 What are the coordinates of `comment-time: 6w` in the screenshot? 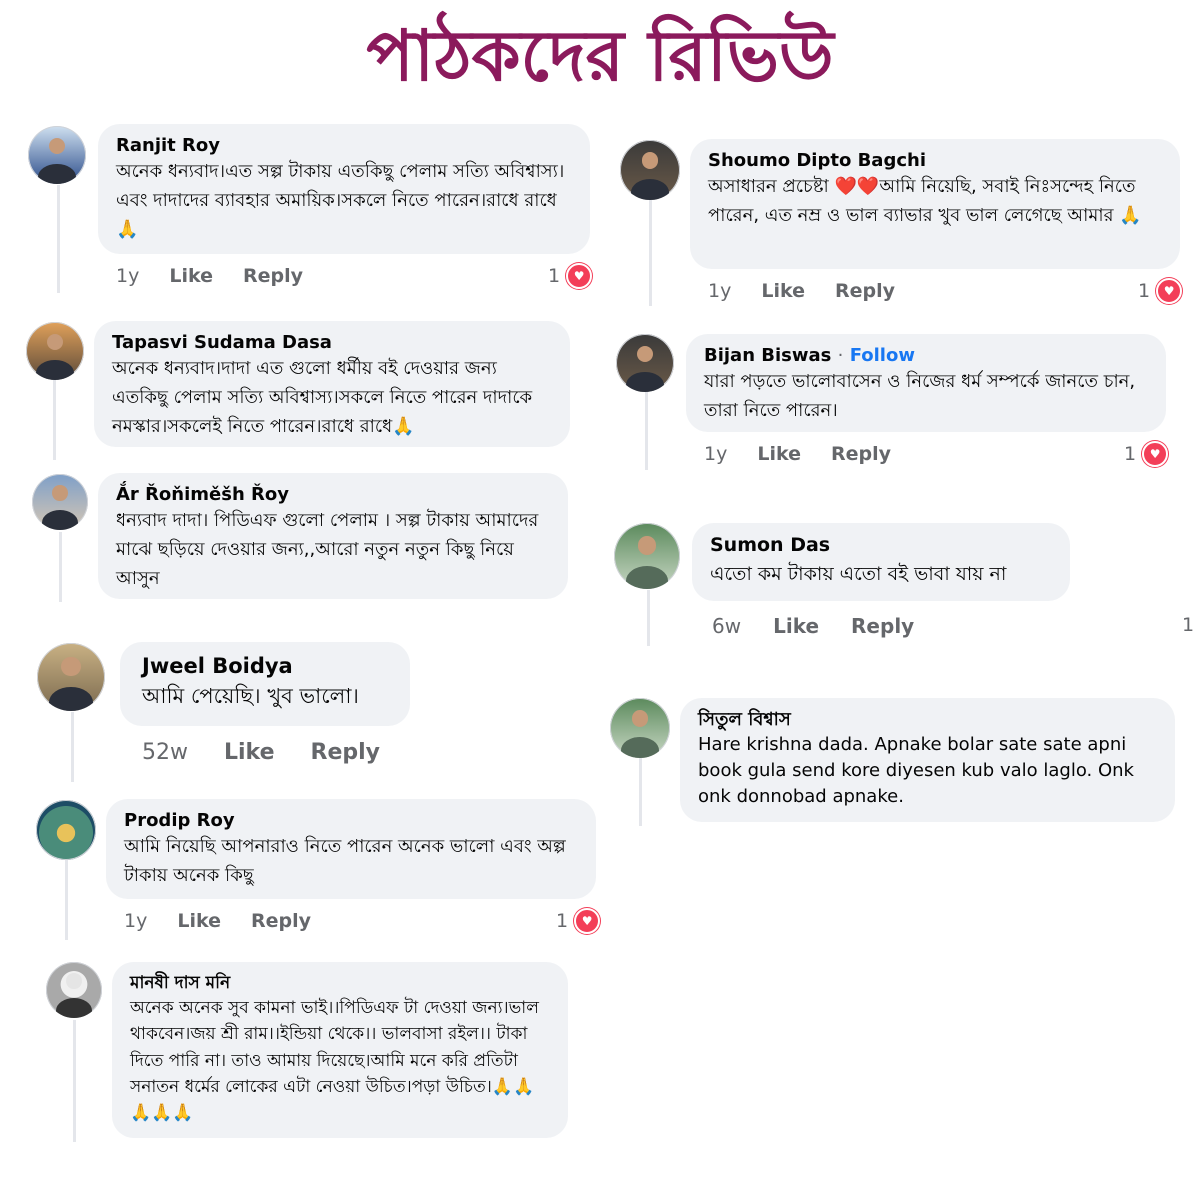 It's located at (726, 626).